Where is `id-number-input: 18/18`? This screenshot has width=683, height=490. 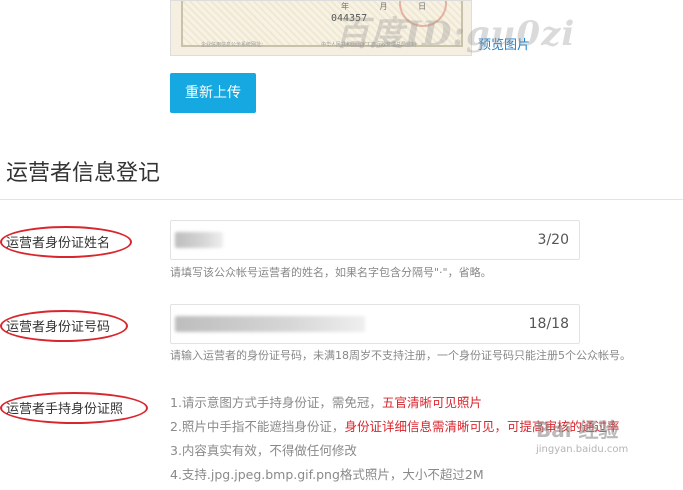 id-number-input: 18/18 is located at coordinates (375, 324).